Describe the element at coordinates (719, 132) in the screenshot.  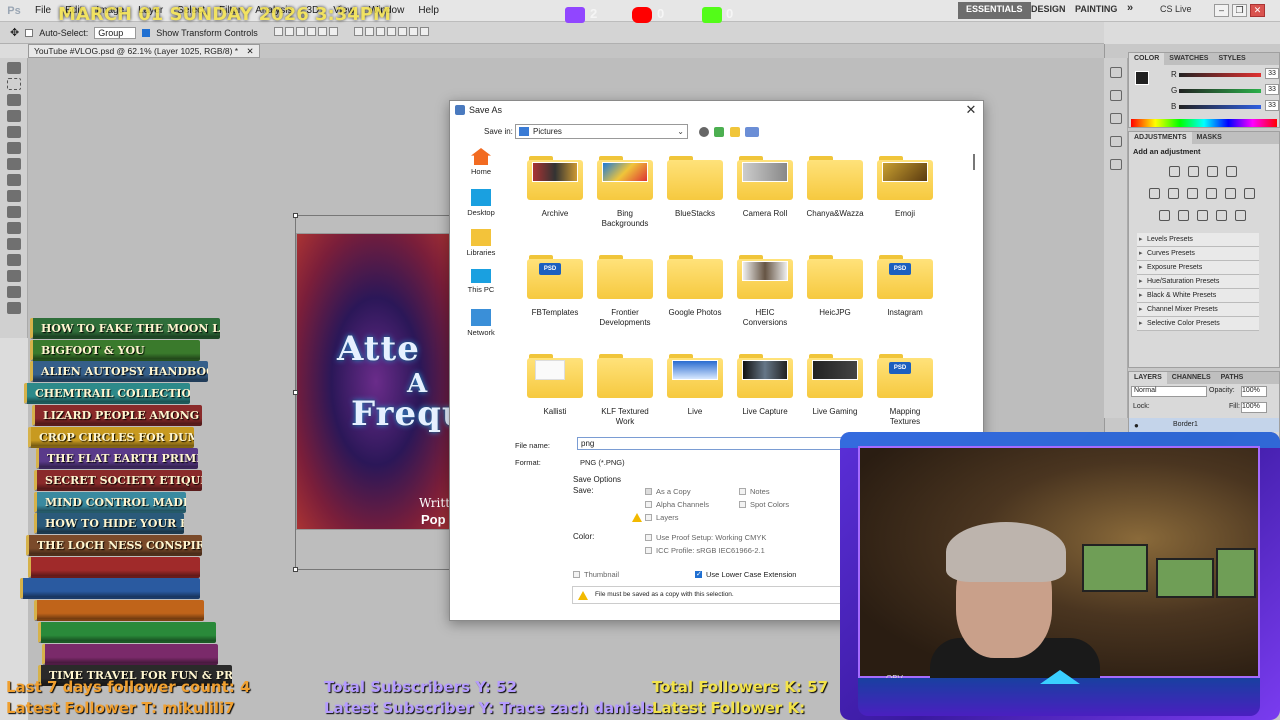
I see `up-folder-icon` at that location.